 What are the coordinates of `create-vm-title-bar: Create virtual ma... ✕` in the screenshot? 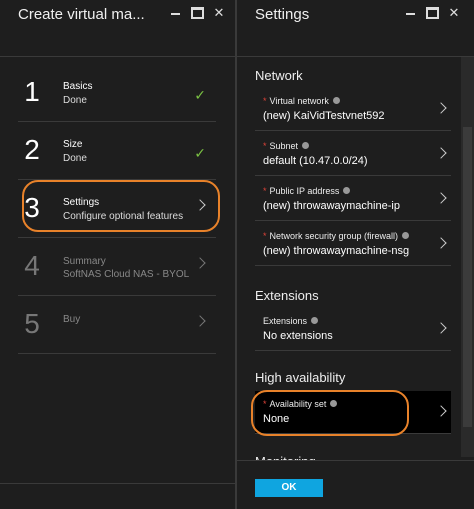 It's located at (117, 16).